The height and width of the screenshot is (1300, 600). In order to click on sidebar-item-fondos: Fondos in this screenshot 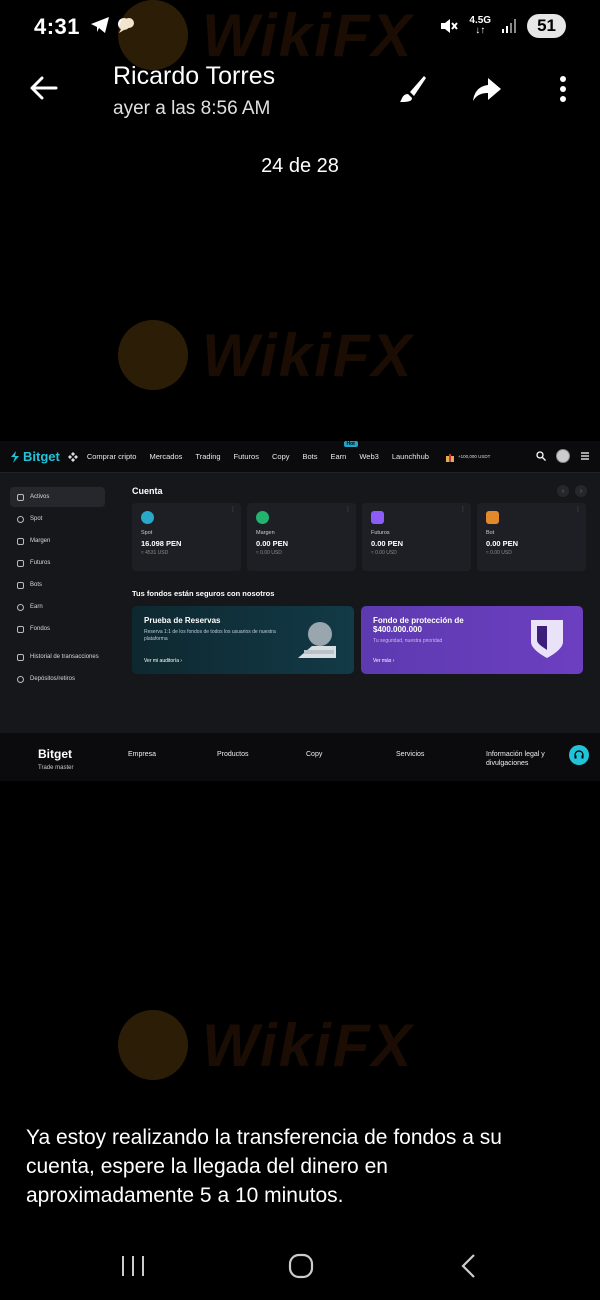, I will do `click(57, 629)`.